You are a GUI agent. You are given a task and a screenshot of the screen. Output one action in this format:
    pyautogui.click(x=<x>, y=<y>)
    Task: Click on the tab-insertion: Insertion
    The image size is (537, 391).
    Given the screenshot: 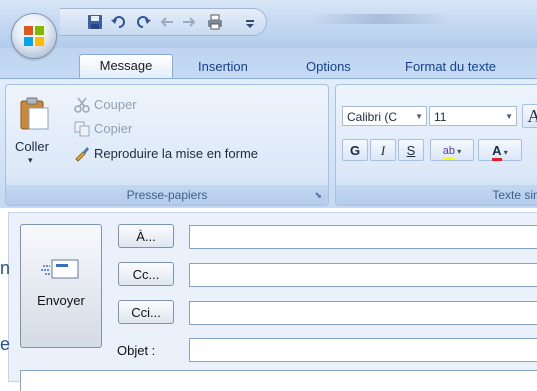 What is the action you would take?
    pyautogui.click(x=223, y=67)
    